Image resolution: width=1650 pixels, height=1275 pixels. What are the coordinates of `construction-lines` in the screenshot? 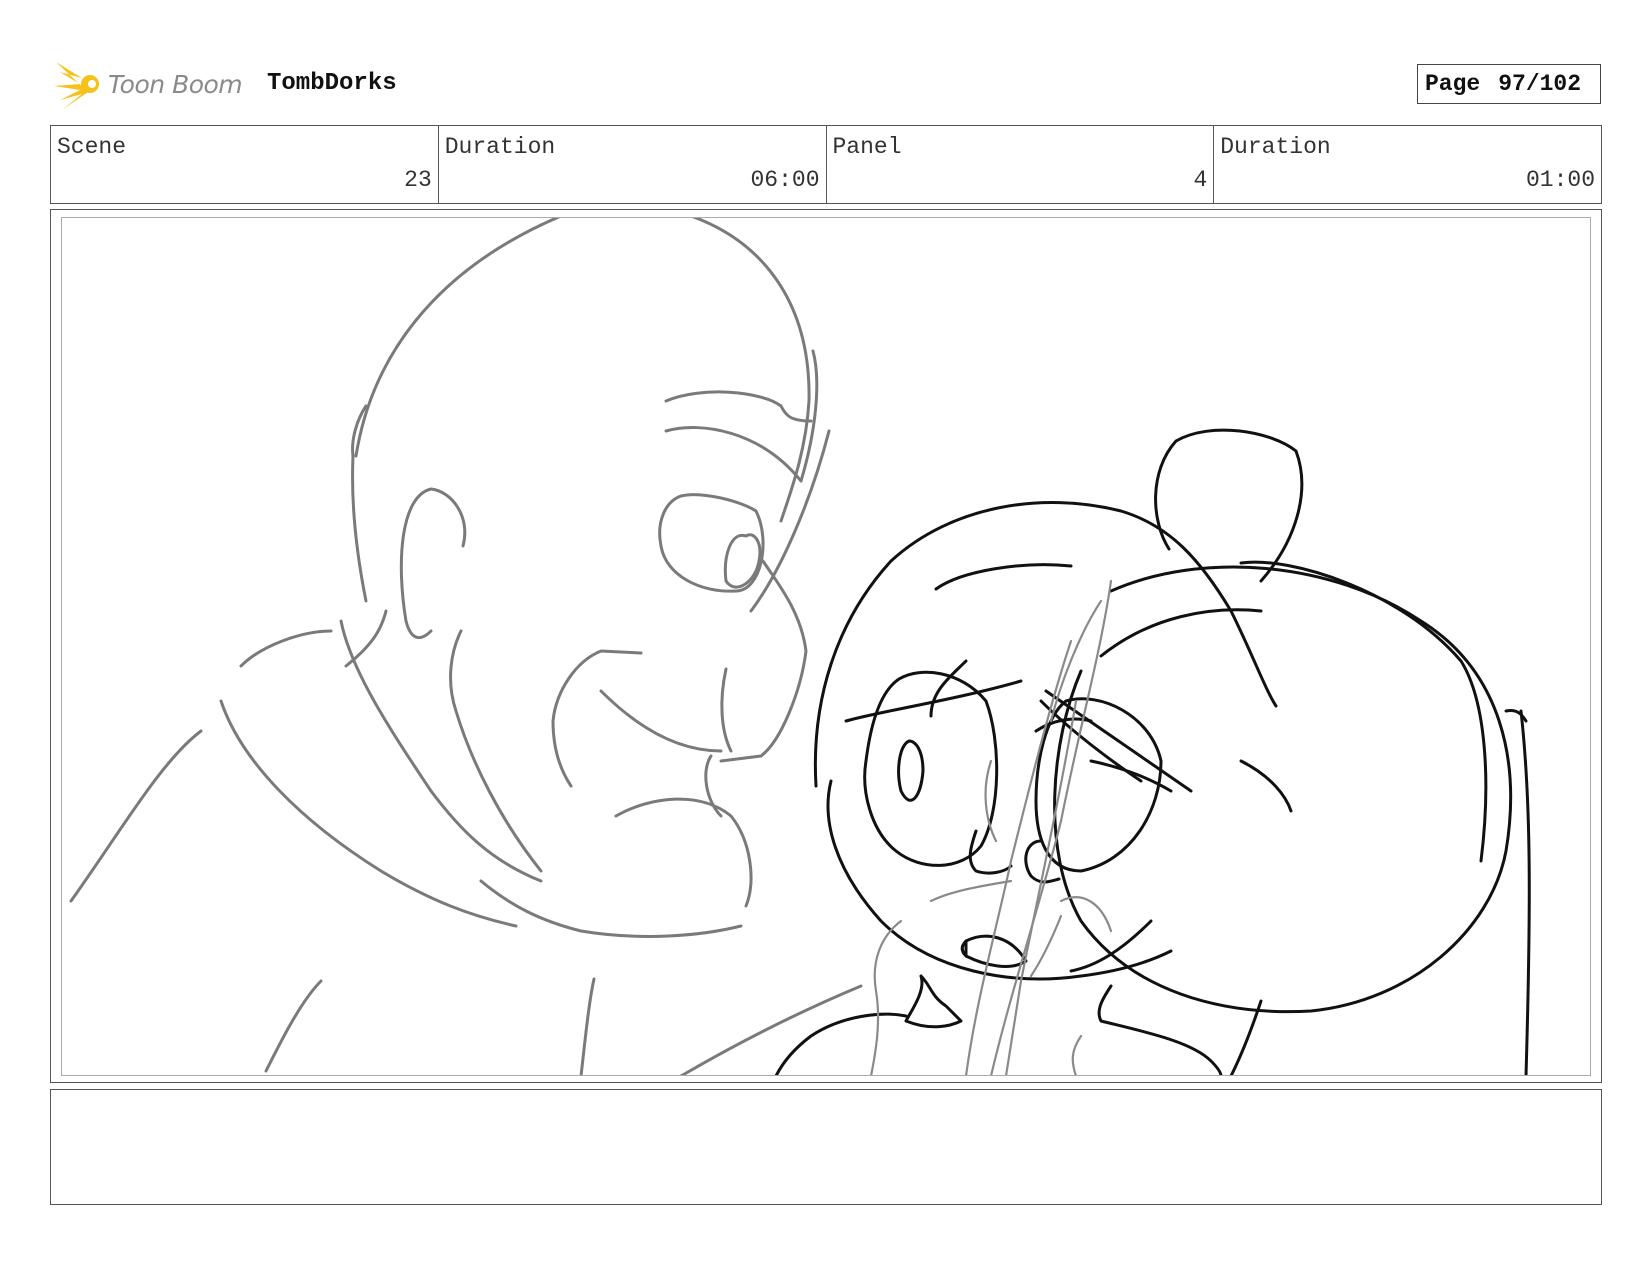 It's located at (991, 827).